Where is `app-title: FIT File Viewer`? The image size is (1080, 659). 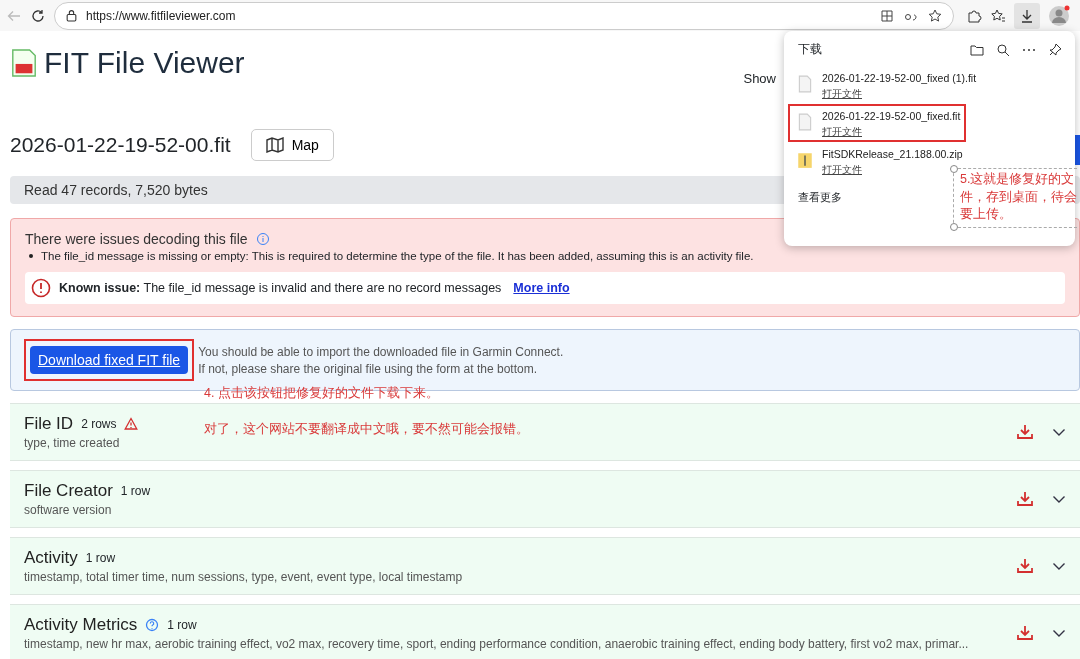 app-title: FIT File Viewer is located at coordinates (144, 63).